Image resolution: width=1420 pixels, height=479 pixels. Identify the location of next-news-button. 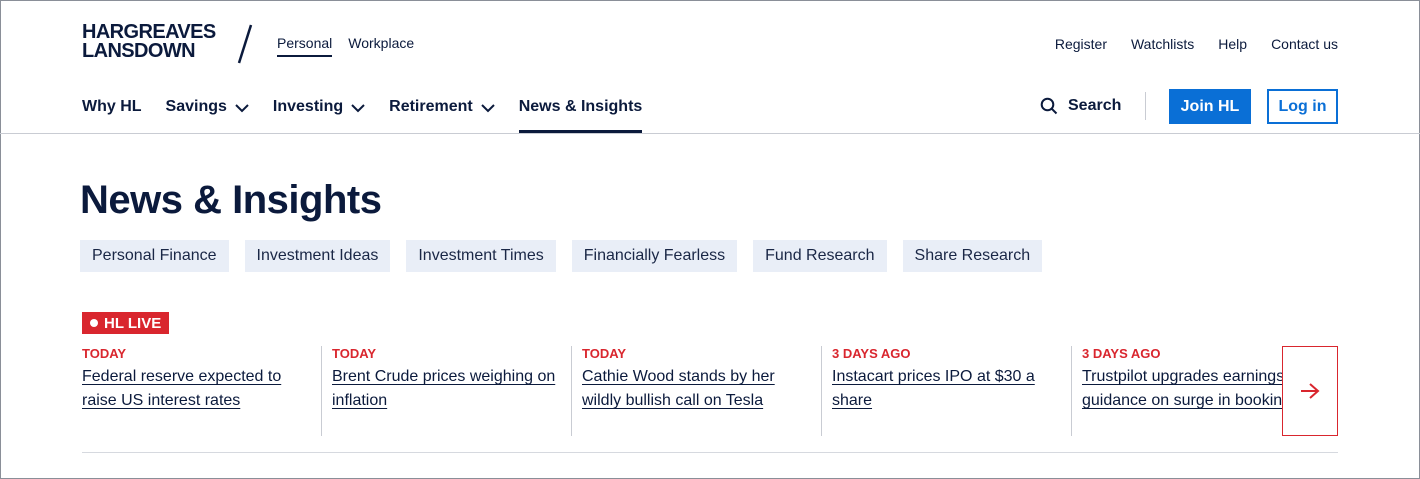
(1310, 391).